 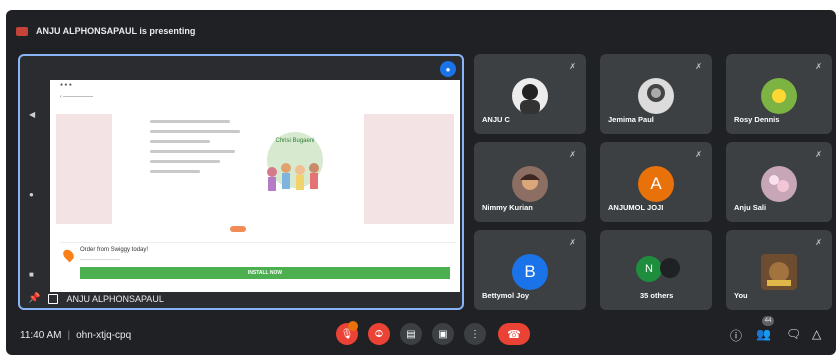 I want to click on participant-tile: ✗ A ANJUMOL JOJI, so click(x=656, y=182).